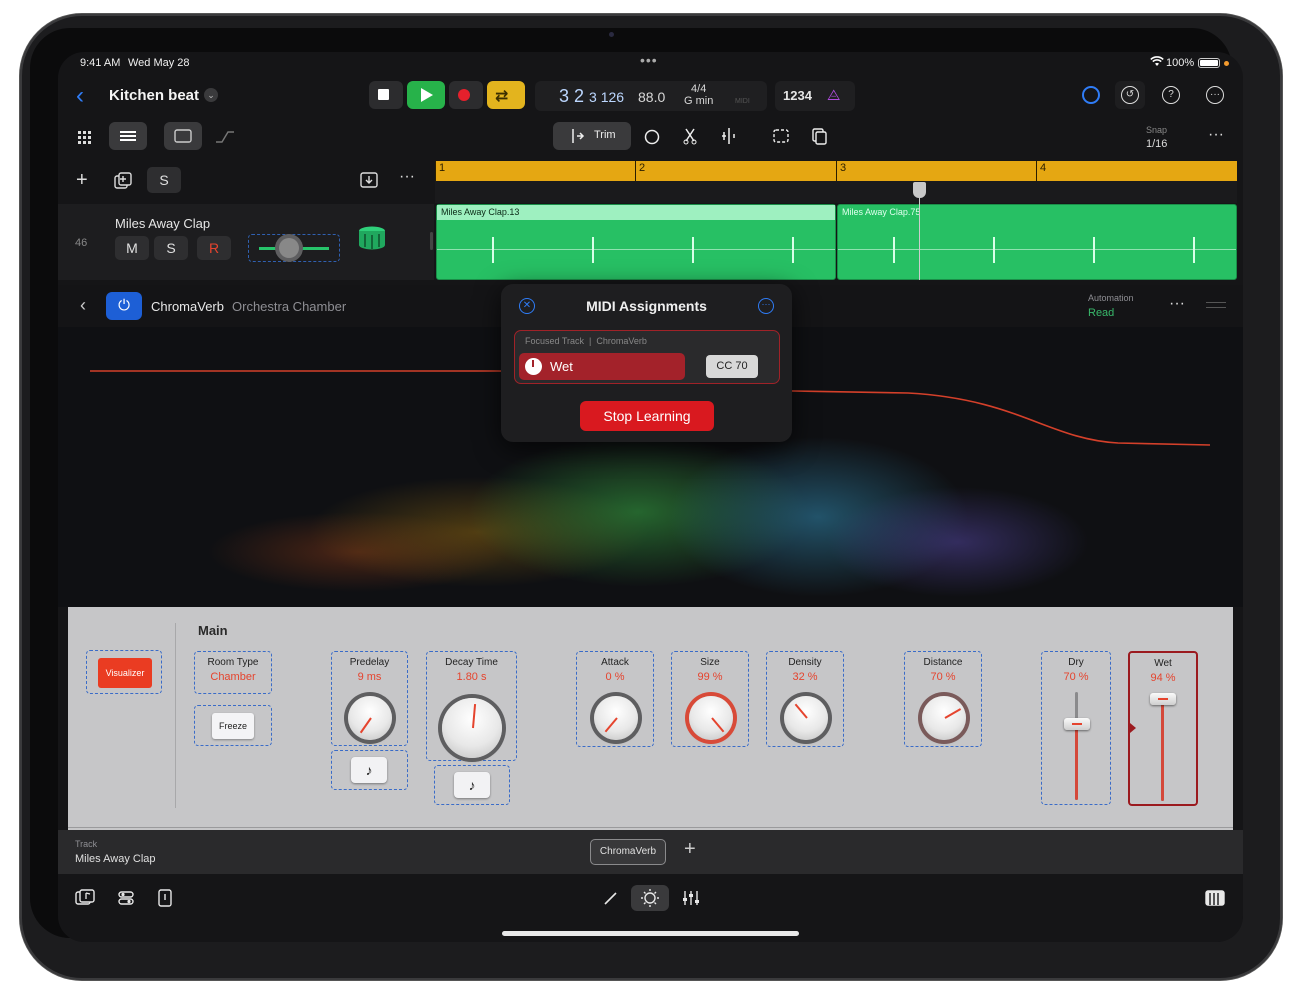 The image size is (1300, 995). What do you see at coordinates (642, 168) in the screenshot?
I see `bar-number: 2` at bounding box center [642, 168].